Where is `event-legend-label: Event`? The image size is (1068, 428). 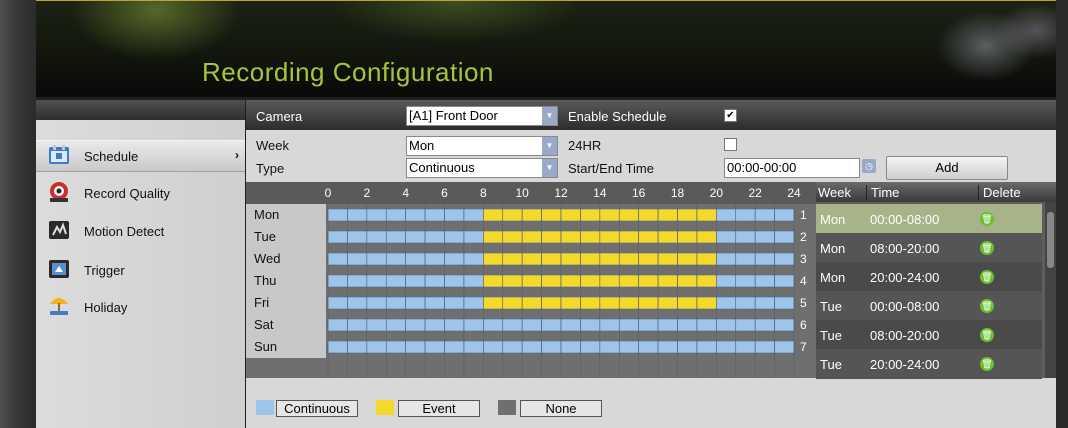 event-legend-label: Event is located at coordinates (439, 408).